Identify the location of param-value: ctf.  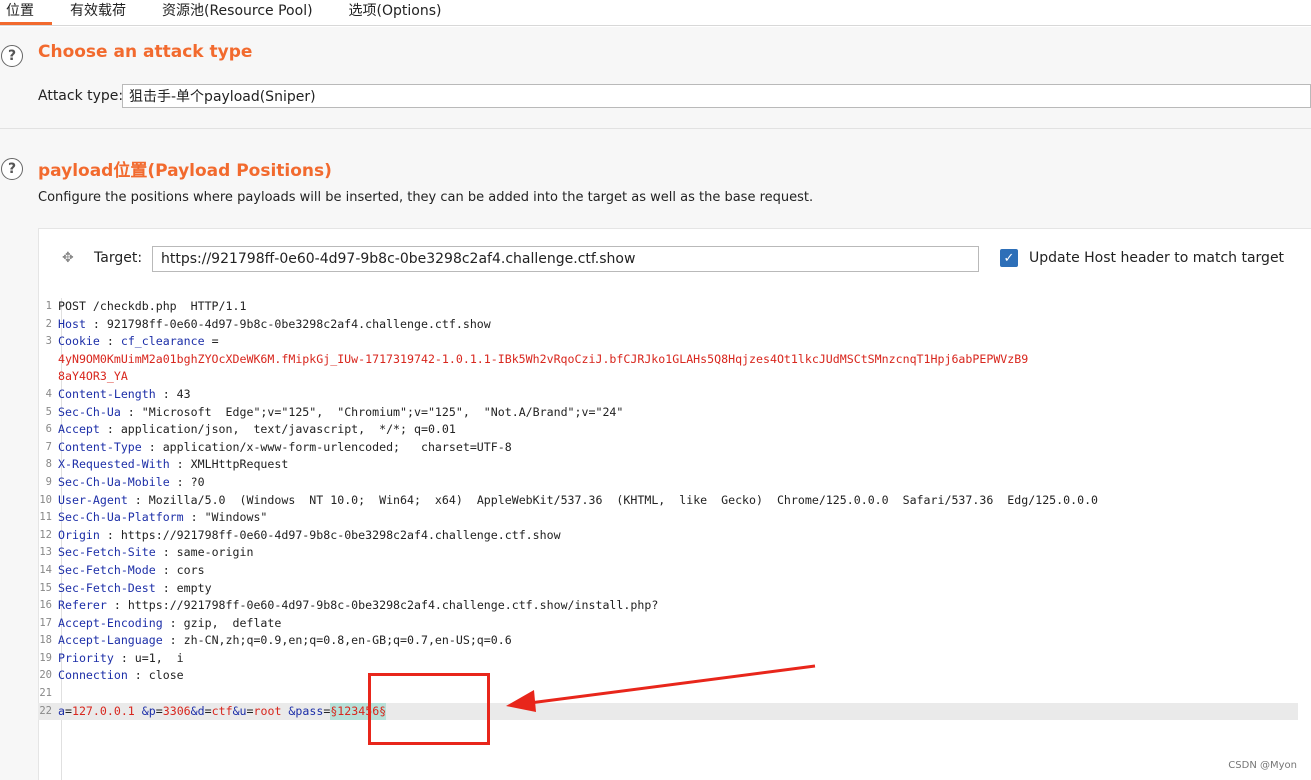
(222, 710).